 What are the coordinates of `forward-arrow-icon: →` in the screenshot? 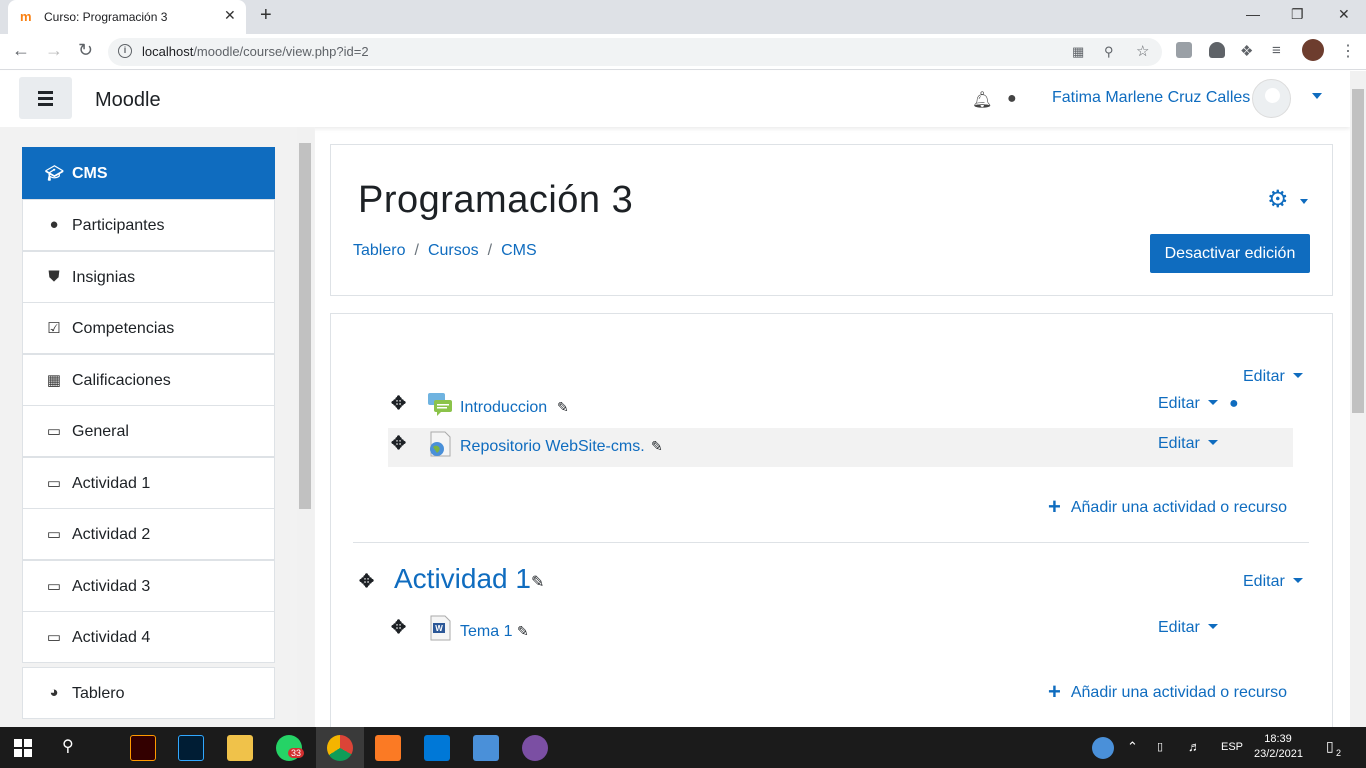 It's located at (54, 50).